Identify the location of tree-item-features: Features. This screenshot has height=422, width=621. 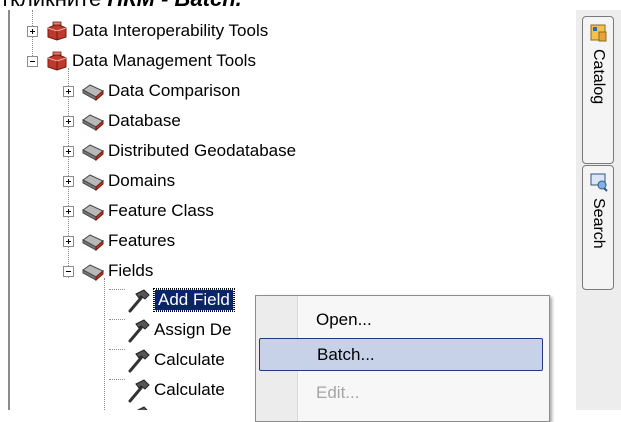
(119, 241).